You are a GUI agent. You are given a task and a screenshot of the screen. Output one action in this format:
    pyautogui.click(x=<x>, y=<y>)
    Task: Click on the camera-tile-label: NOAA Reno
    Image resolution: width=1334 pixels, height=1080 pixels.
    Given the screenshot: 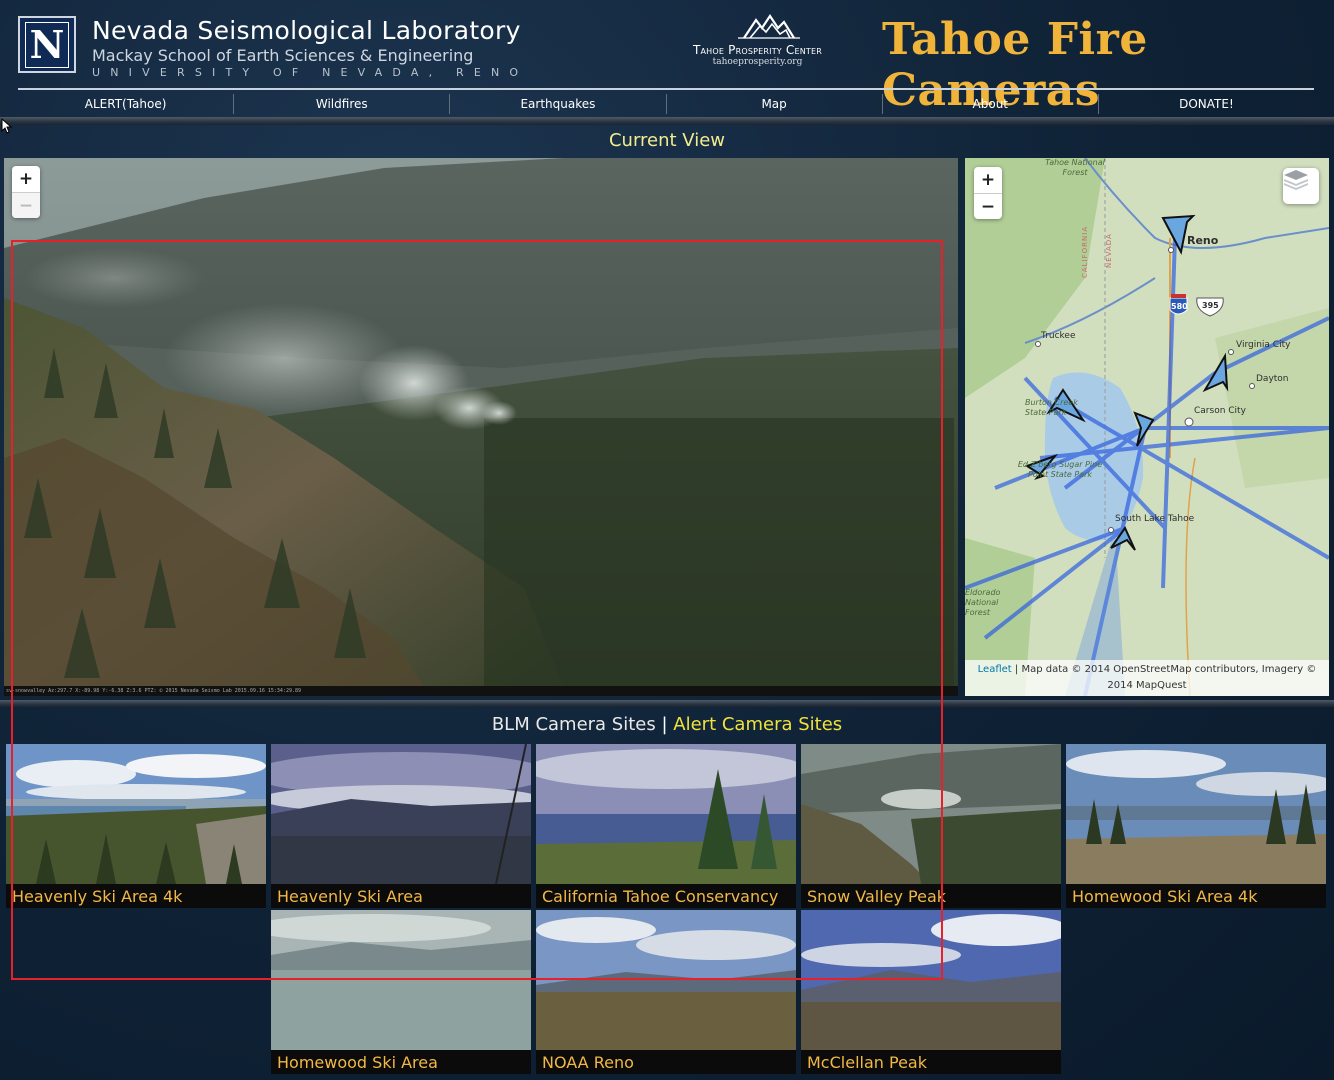 What is the action you would take?
    pyautogui.click(x=588, y=1062)
    